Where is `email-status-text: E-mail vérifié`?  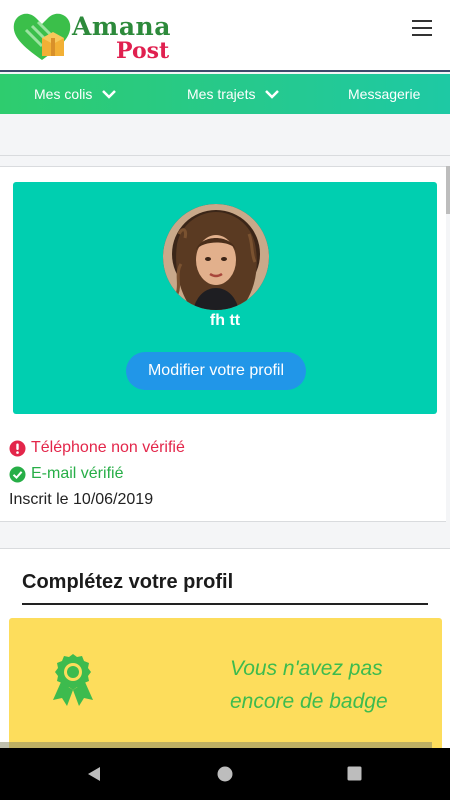 email-status-text: E-mail vérifié is located at coordinates (77, 473).